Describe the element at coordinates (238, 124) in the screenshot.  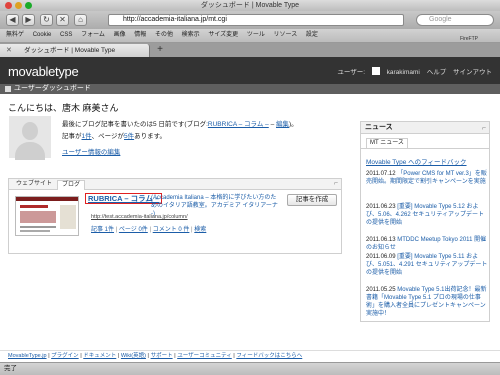
I see `last-post-blog-link: RUBRICA – コラム –` at that location.